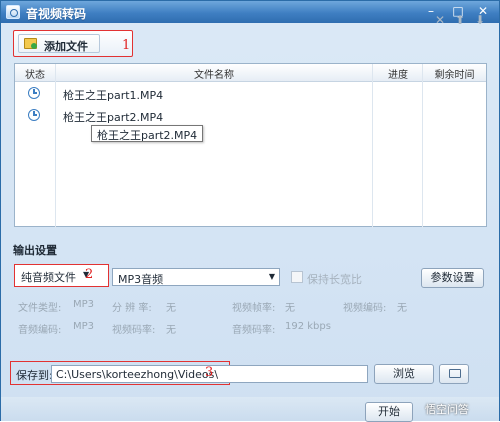  Describe the element at coordinates (126, 45) in the screenshot. I see `annotation-1: 1` at that location.